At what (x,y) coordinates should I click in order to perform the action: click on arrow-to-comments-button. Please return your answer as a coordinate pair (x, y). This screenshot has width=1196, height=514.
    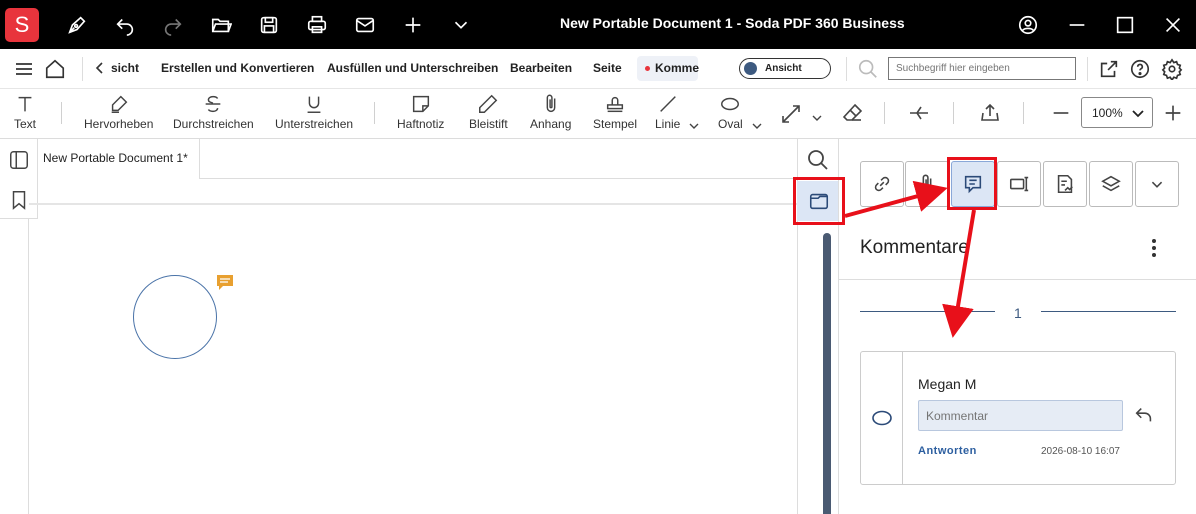
    Looking at the image, I should click on (896, 199).